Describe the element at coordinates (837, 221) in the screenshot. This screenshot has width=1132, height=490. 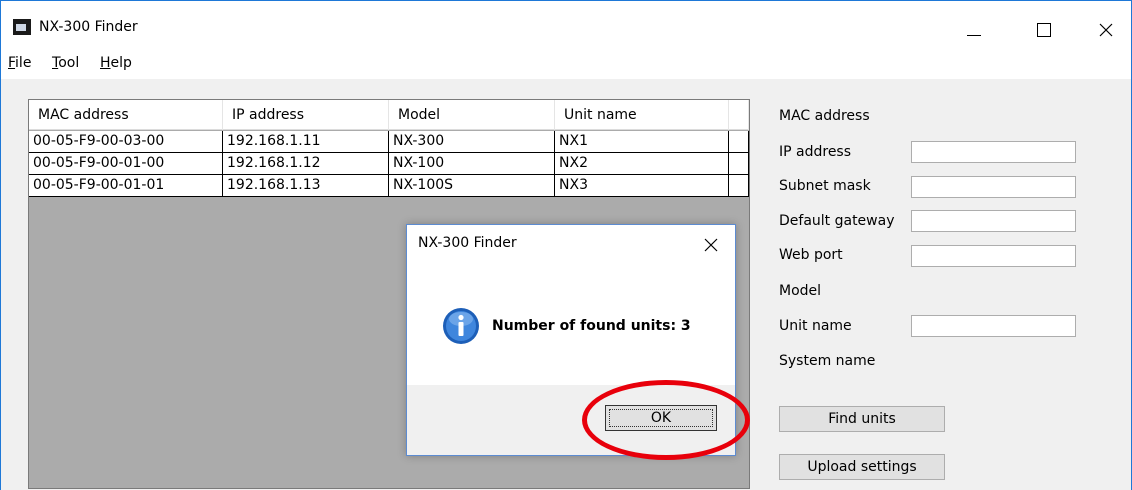
I see `default-gateway-label: Default gateway` at that location.